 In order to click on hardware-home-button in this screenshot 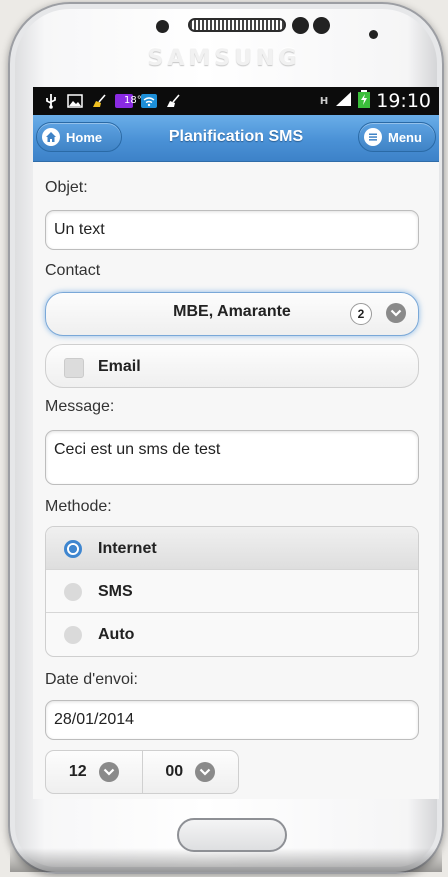, I will do `click(232, 835)`.